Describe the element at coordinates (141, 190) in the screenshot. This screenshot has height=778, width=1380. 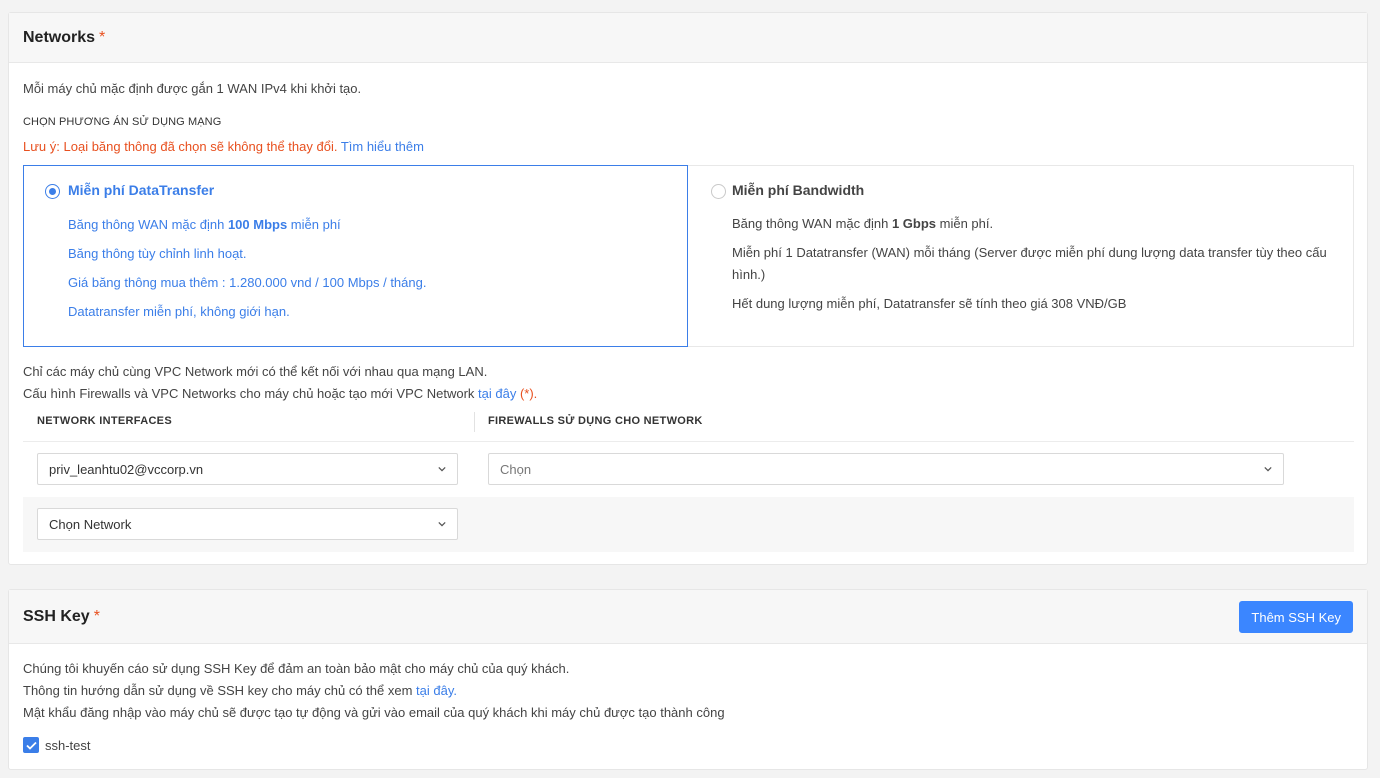
I see `option-datatransfer-title: Miễn phí DataTransfer` at that location.